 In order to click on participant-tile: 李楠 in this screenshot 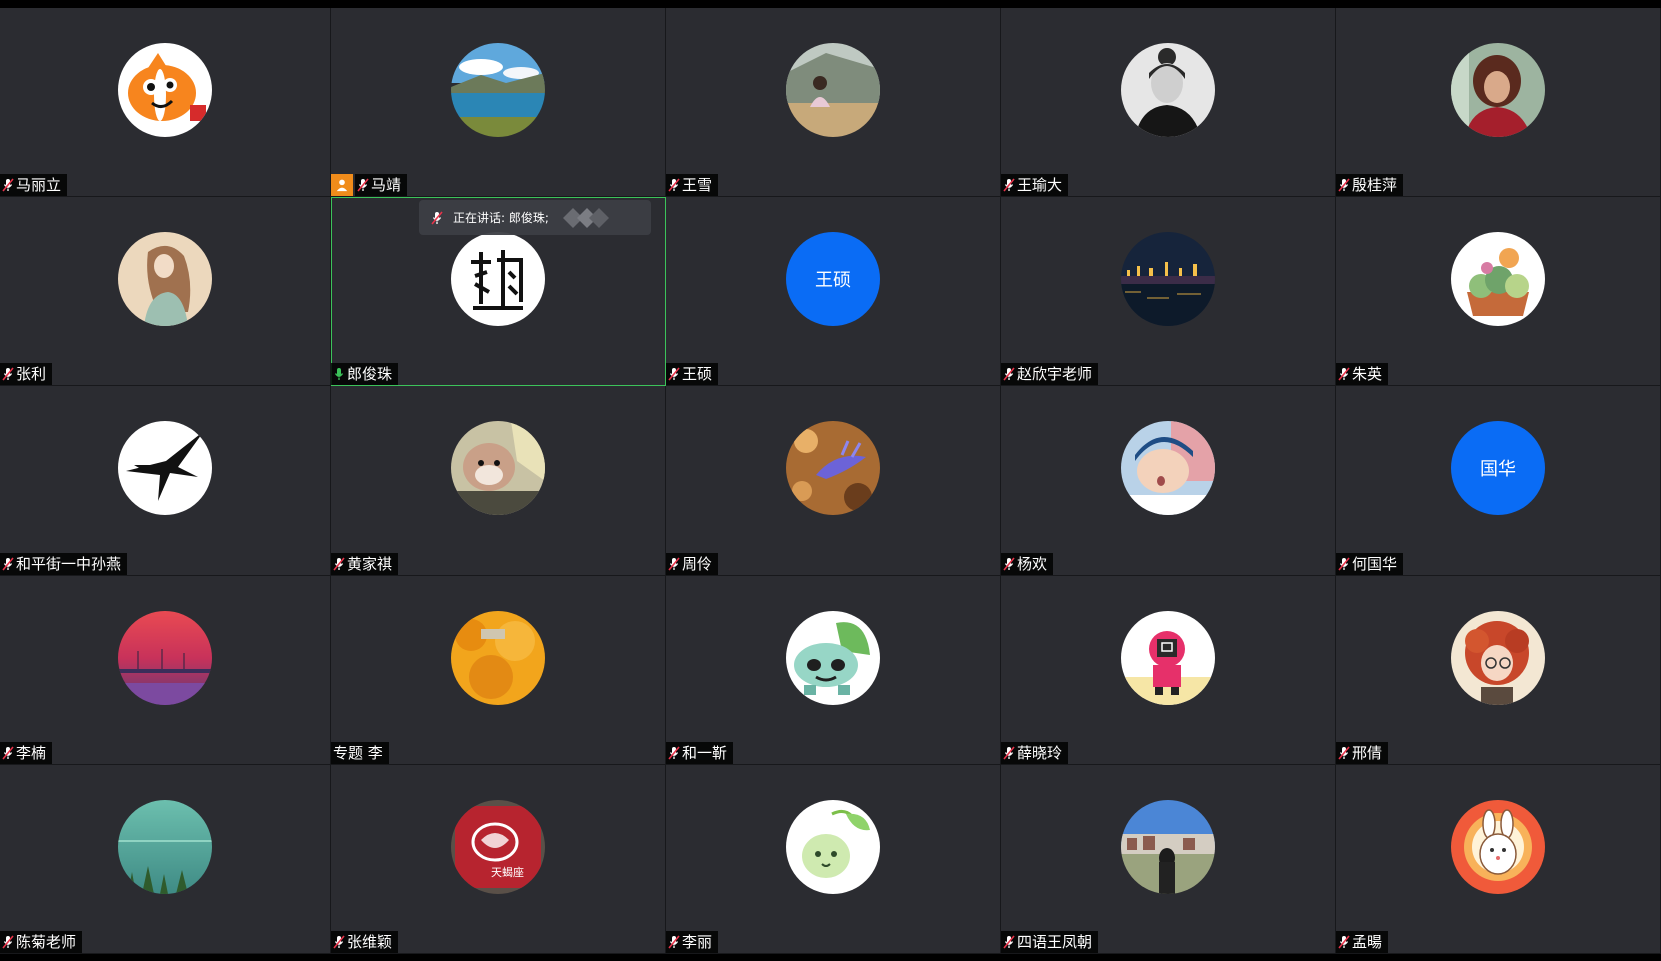, I will do `click(165, 670)`.